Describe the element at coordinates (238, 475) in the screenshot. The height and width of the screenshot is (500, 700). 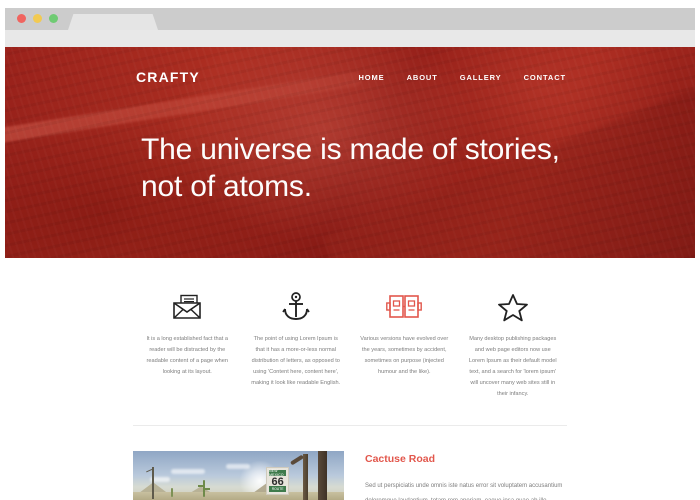
I see `post-thumbnail: NEW MEXICO 66 ROUTE` at that location.